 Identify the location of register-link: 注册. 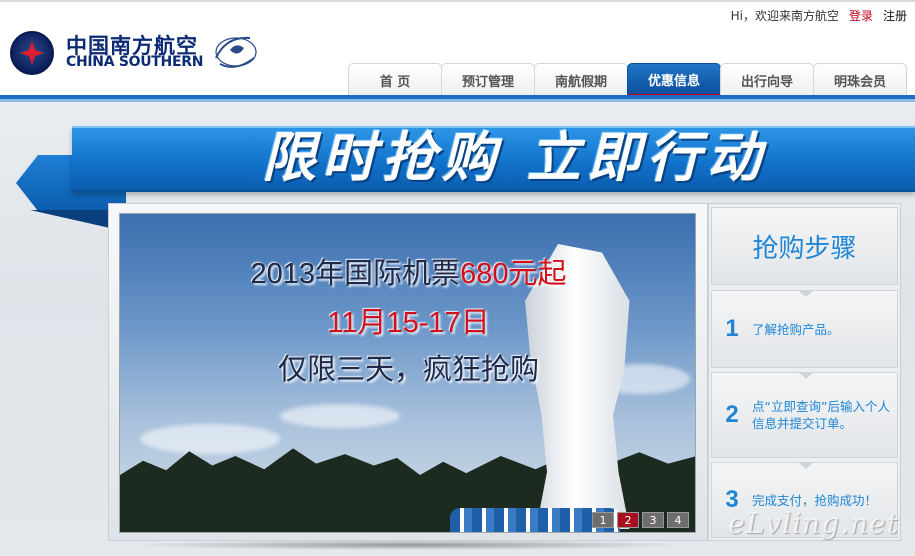
(895, 16).